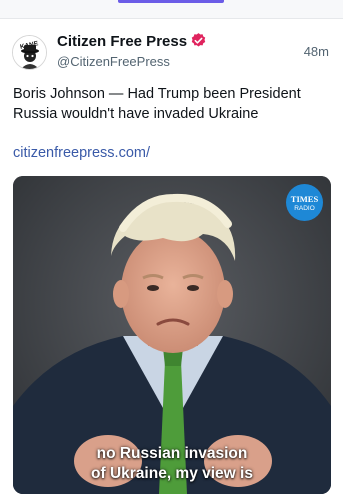  I want to click on caption-line-1: no Russian invasion, so click(172, 453).